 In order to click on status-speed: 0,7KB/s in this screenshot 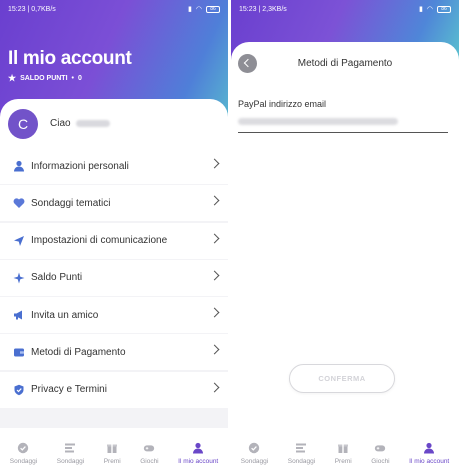, I will do `click(43, 9)`.